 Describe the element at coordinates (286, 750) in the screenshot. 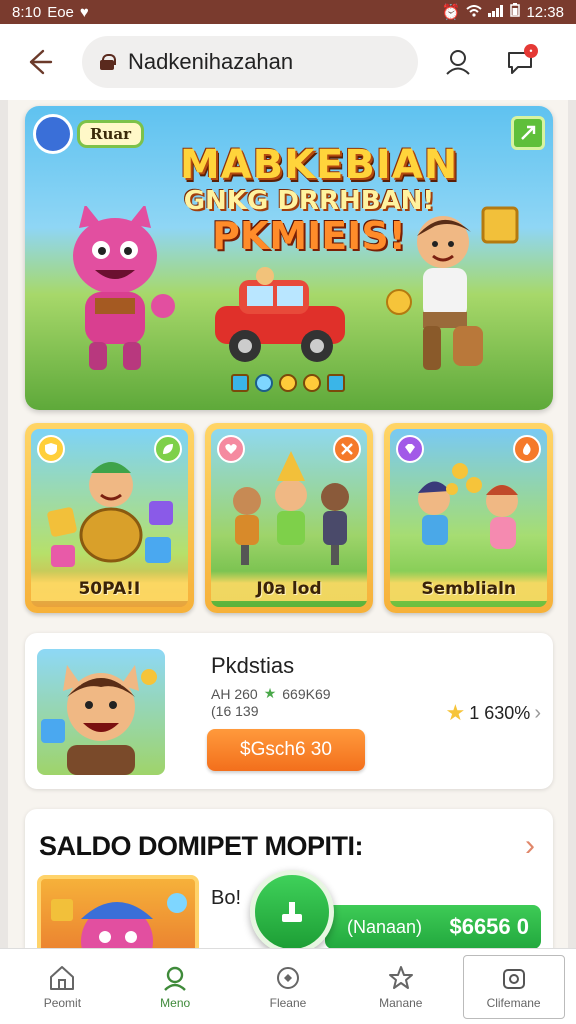

I see `play-button: $Gsch6 30` at that location.